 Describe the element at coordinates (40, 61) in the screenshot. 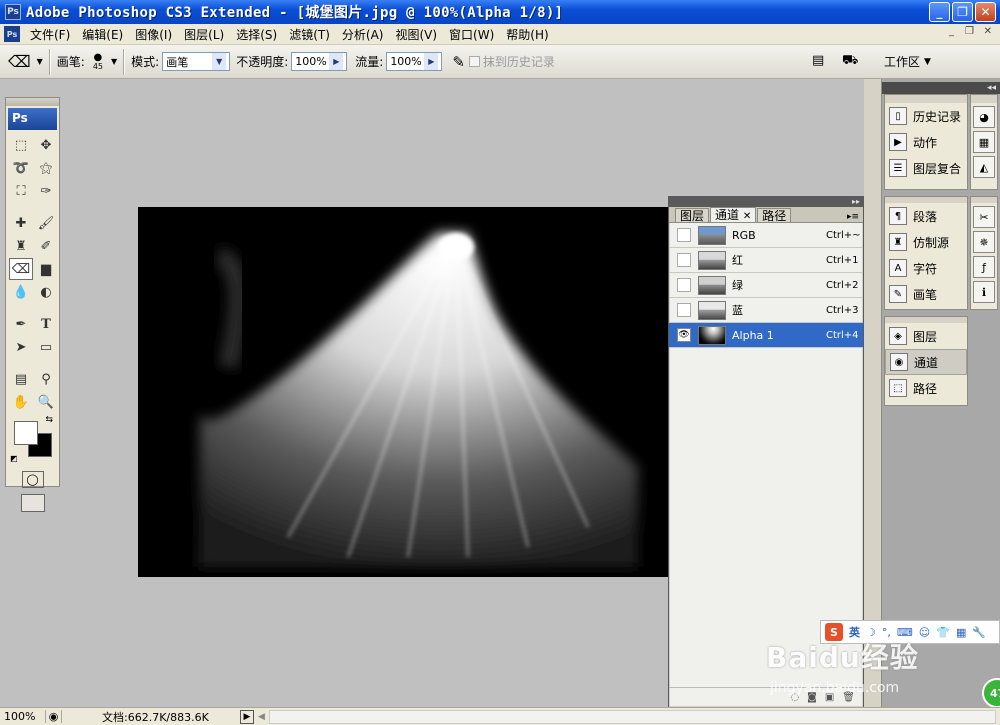

I see `tool-preset-dropdown-arrow-icon: ▼` at that location.